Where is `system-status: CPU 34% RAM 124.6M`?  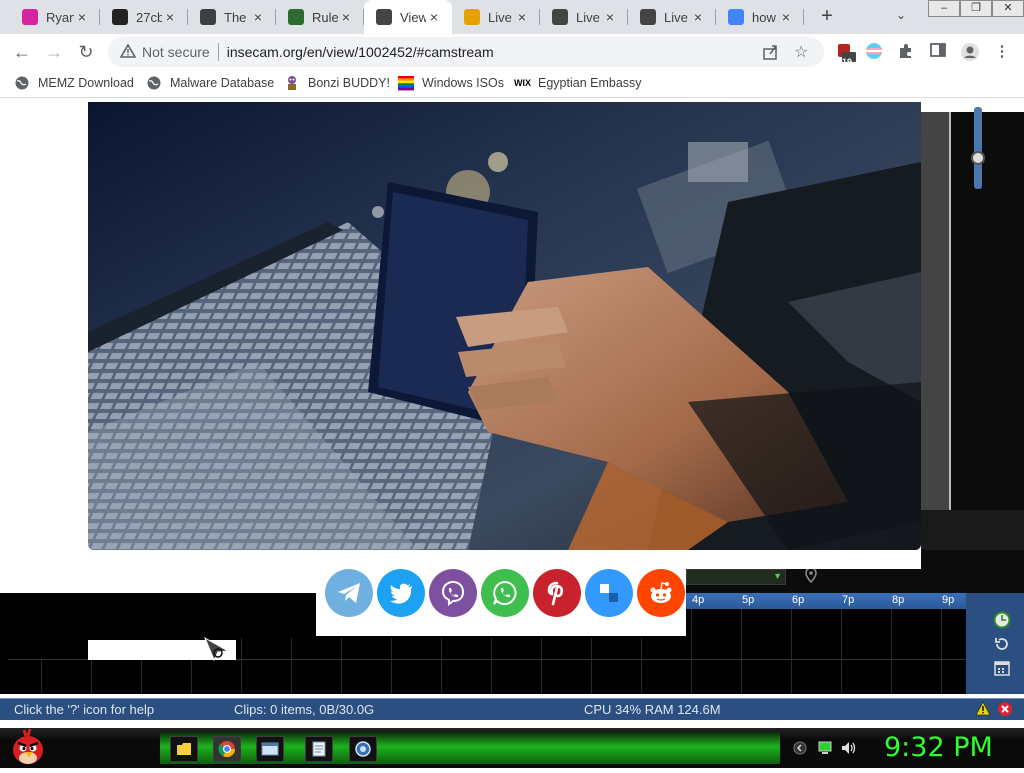 system-status: CPU 34% RAM 124.6M is located at coordinates (652, 709).